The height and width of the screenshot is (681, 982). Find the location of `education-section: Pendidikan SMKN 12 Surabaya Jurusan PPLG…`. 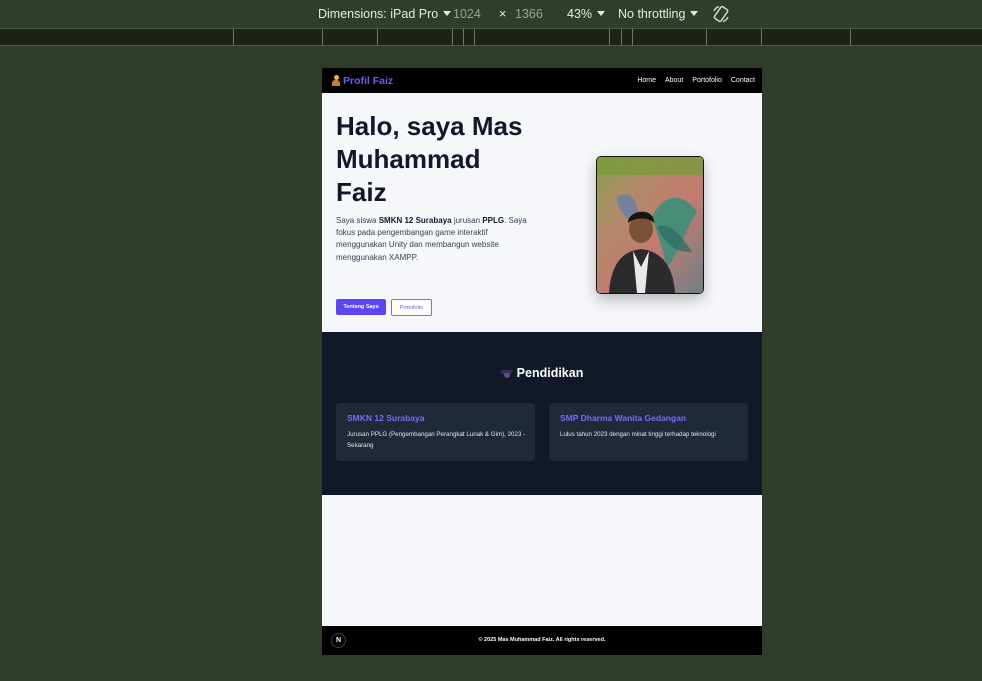

education-section: Pendidikan SMKN 12 Surabaya Jurusan PPLG… is located at coordinates (542, 413).